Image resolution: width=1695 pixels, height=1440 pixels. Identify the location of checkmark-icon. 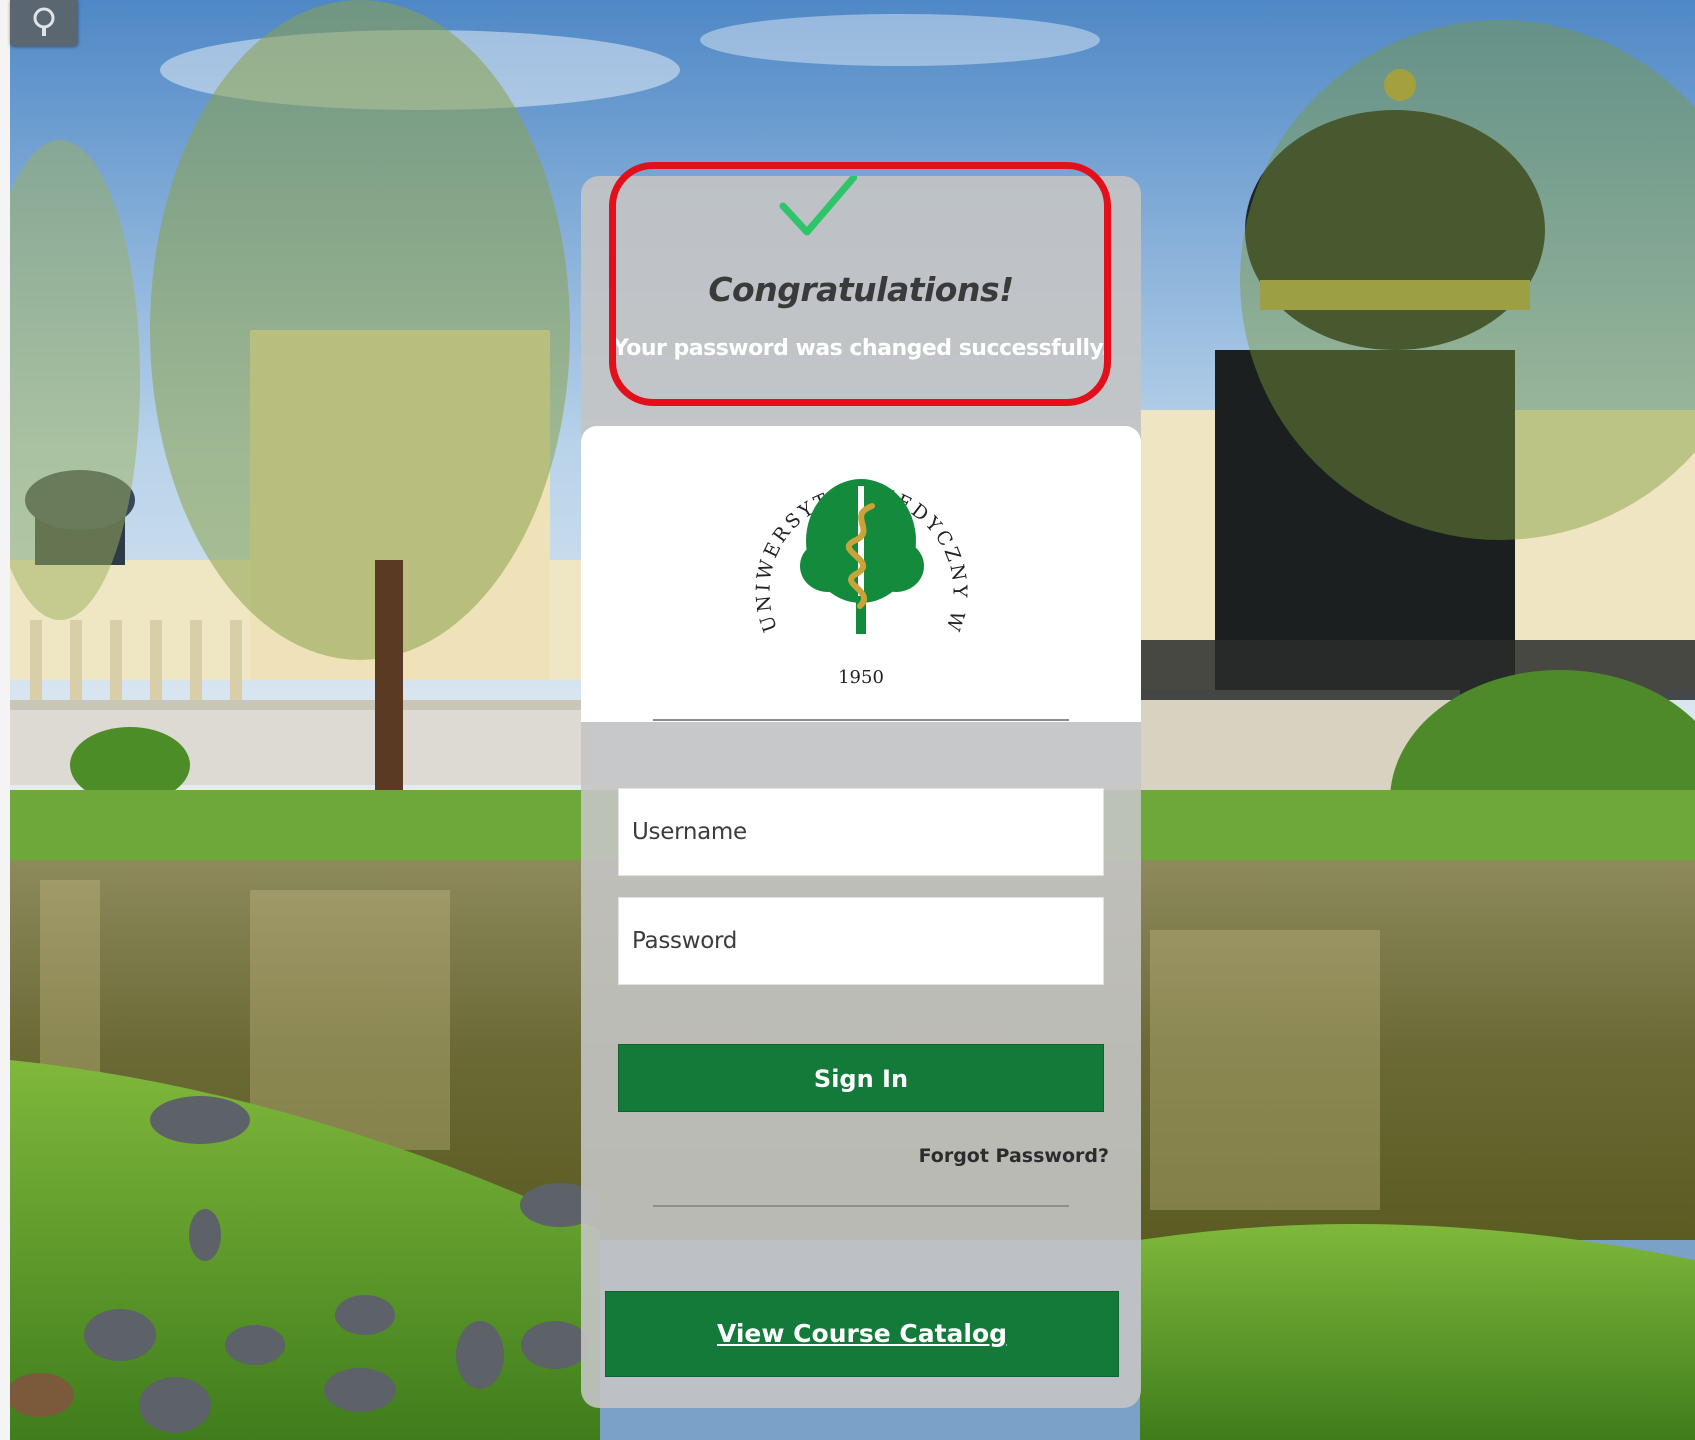
(818, 206).